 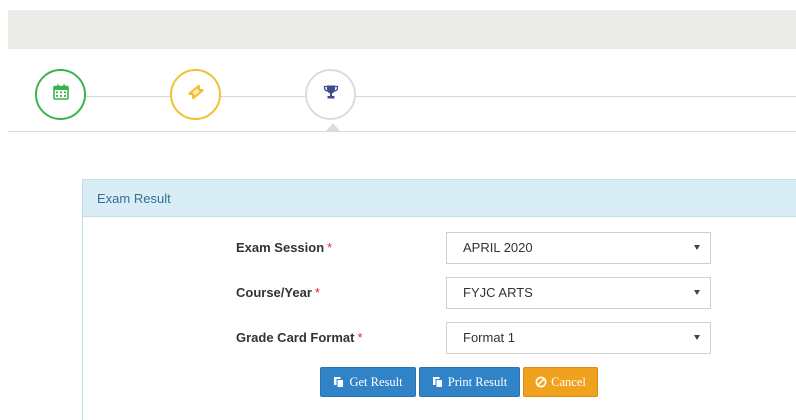 I want to click on trophy-icon, so click(x=331, y=94).